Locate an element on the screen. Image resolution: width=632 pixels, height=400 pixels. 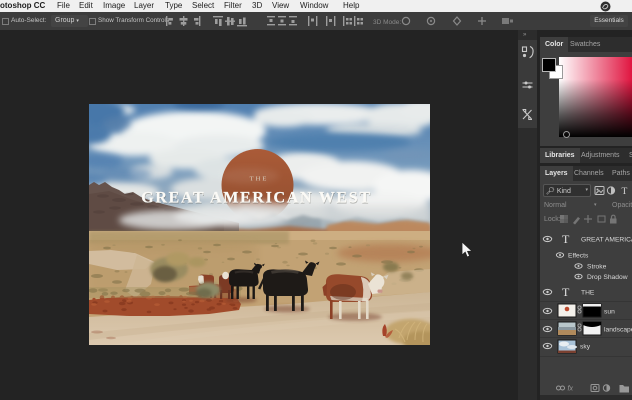
svg-text: GREAT AMERICAN WEST is located at coordinates (256, 198).